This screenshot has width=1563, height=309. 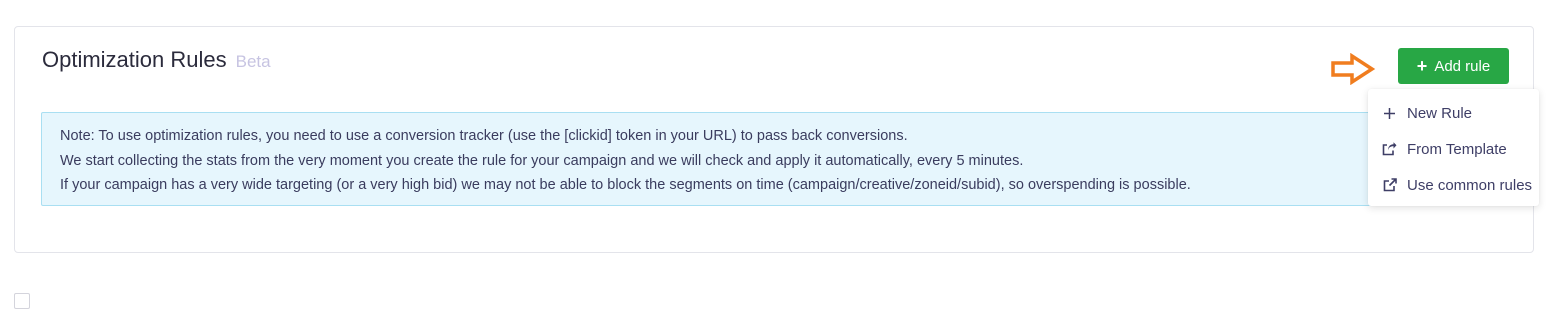 I want to click on menu-item-label: From Template, so click(x=1457, y=149).